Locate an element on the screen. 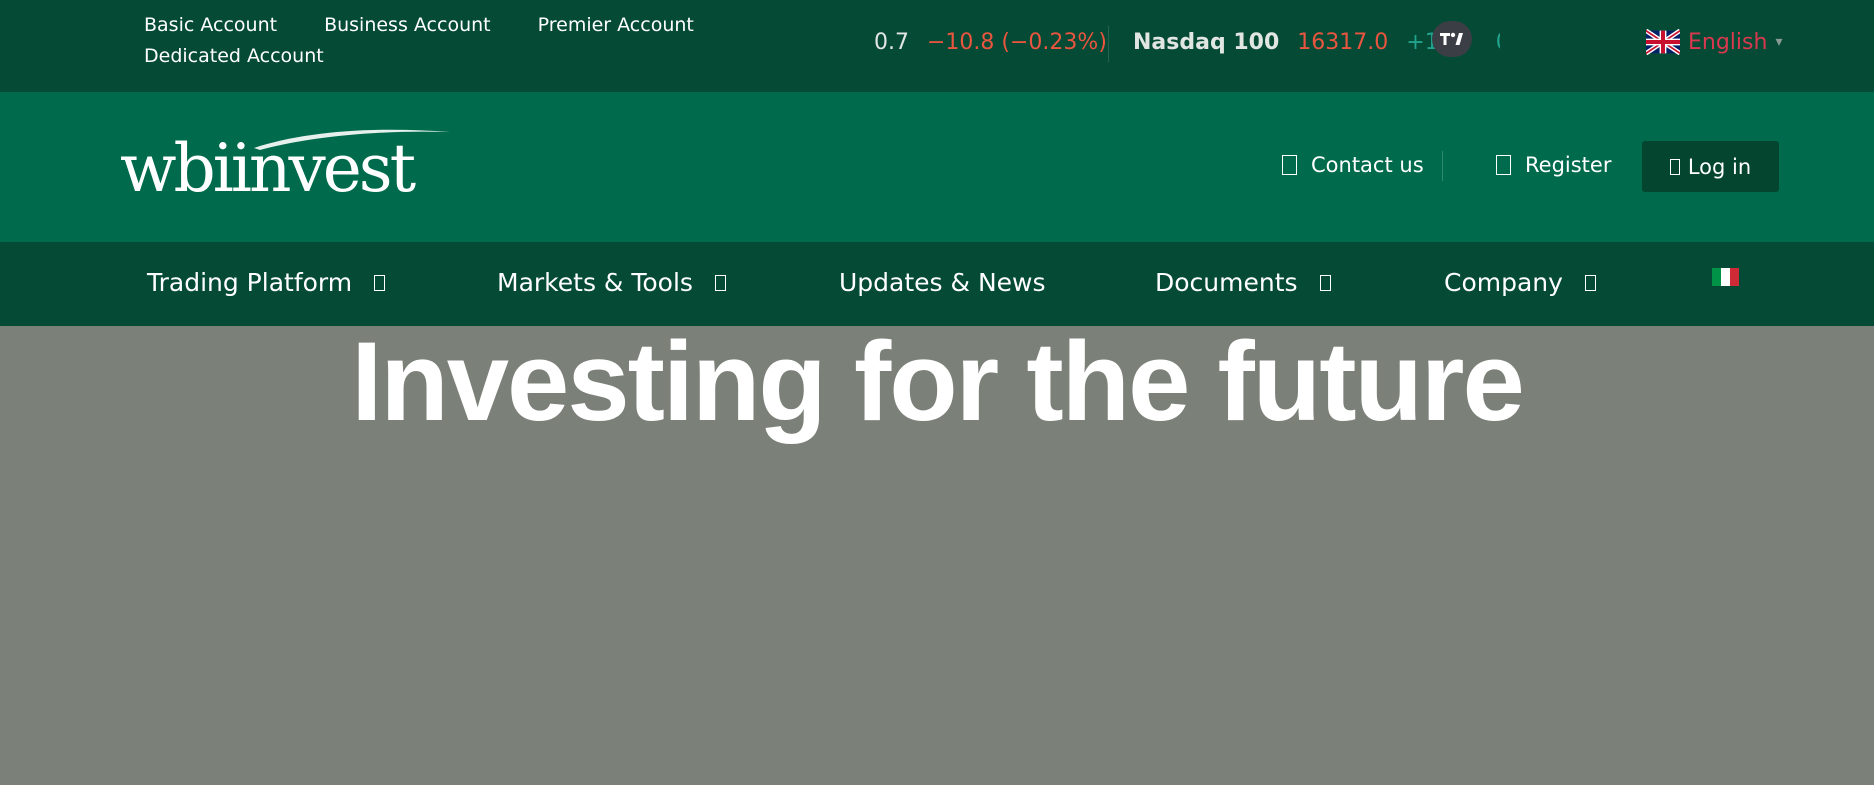  header-actions: Contact us Register Log in is located at coordinates (1525, 166).